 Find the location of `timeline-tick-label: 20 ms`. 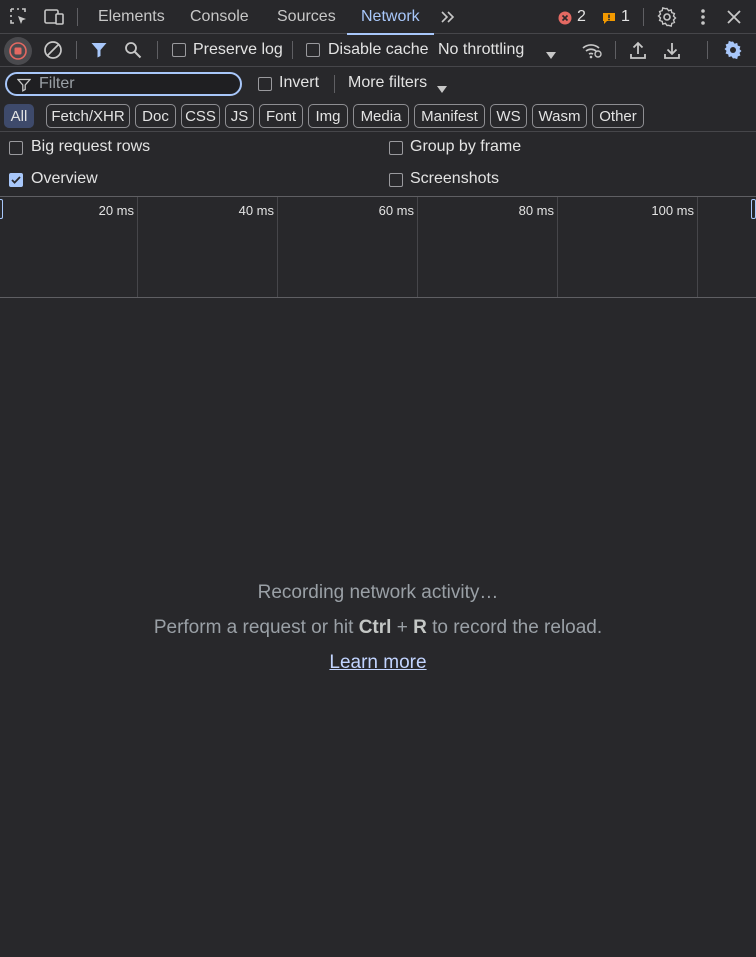

timeline-tick-label: 20 ms is located at coordinates (116, 210).